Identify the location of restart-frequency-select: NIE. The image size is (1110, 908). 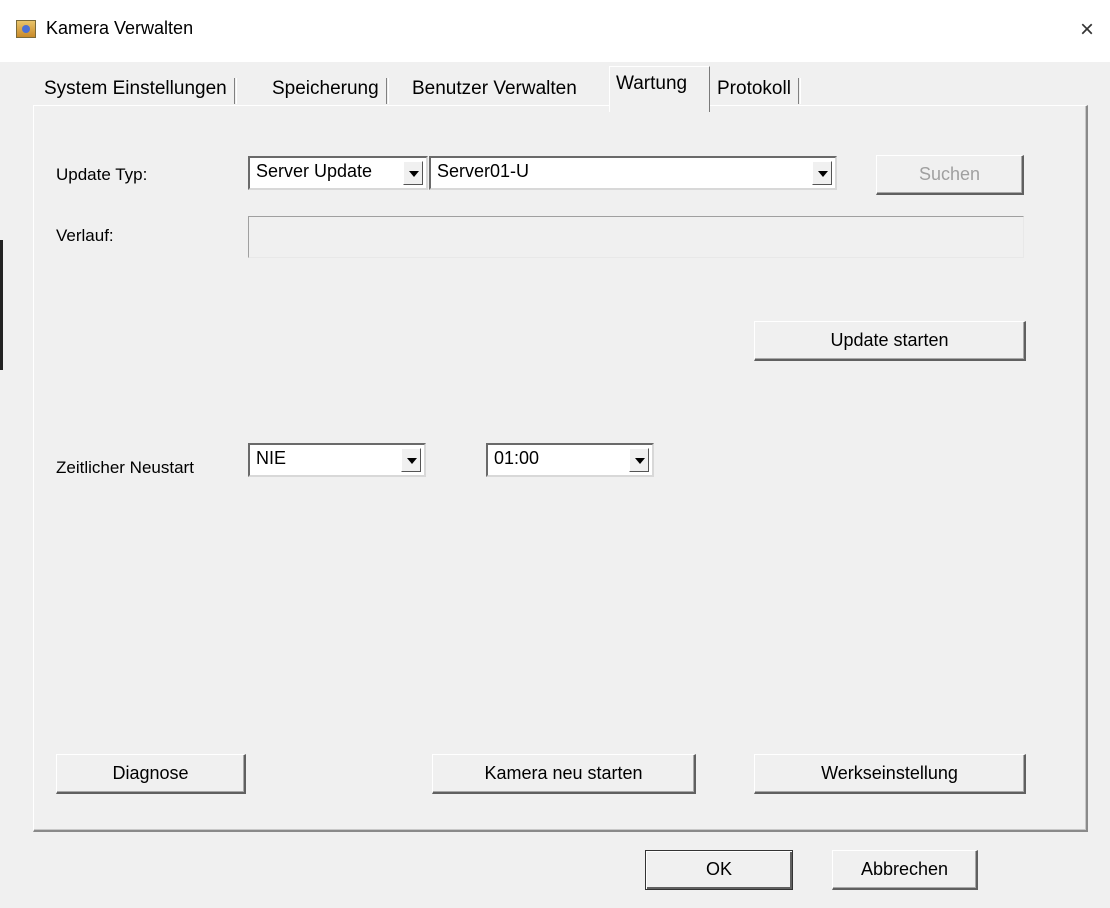
(337, 460).